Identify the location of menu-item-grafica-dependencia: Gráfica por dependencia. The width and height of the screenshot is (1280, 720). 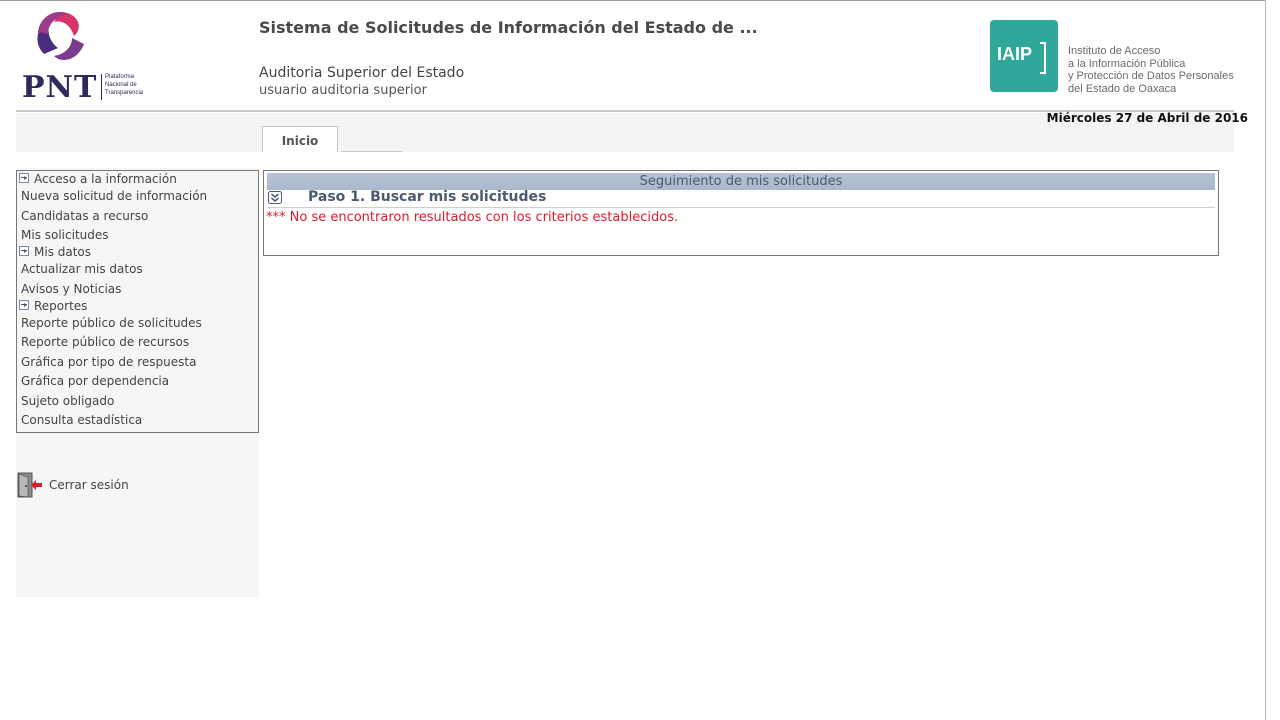
(95, 381).